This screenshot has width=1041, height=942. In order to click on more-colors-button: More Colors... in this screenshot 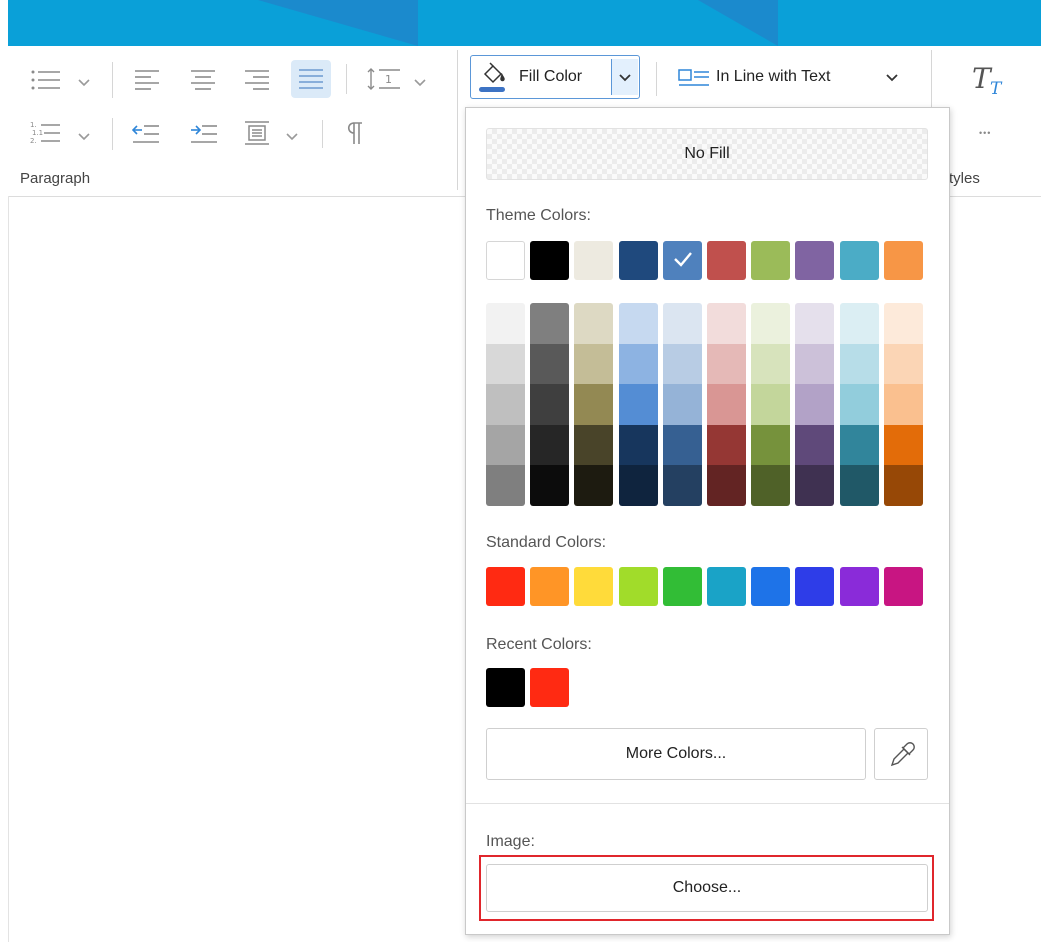, I will do `click(676, 754)`.